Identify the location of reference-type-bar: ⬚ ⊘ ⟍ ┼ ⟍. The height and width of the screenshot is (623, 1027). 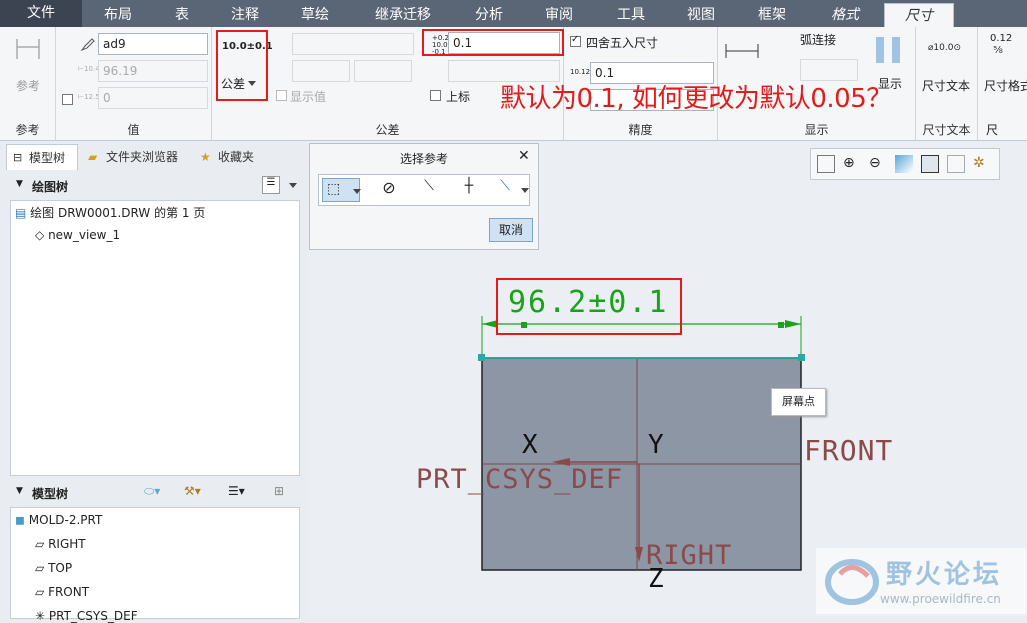
(424, 190).